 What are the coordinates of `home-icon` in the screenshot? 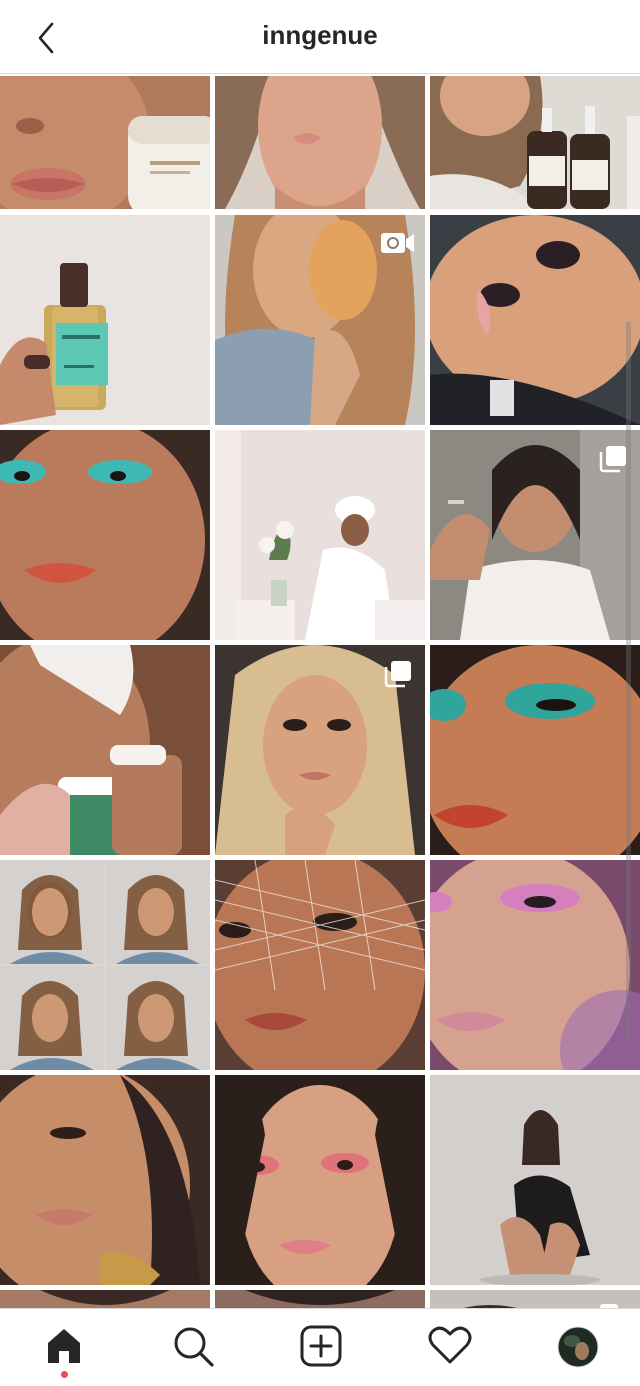 It's located at (64, 1346).